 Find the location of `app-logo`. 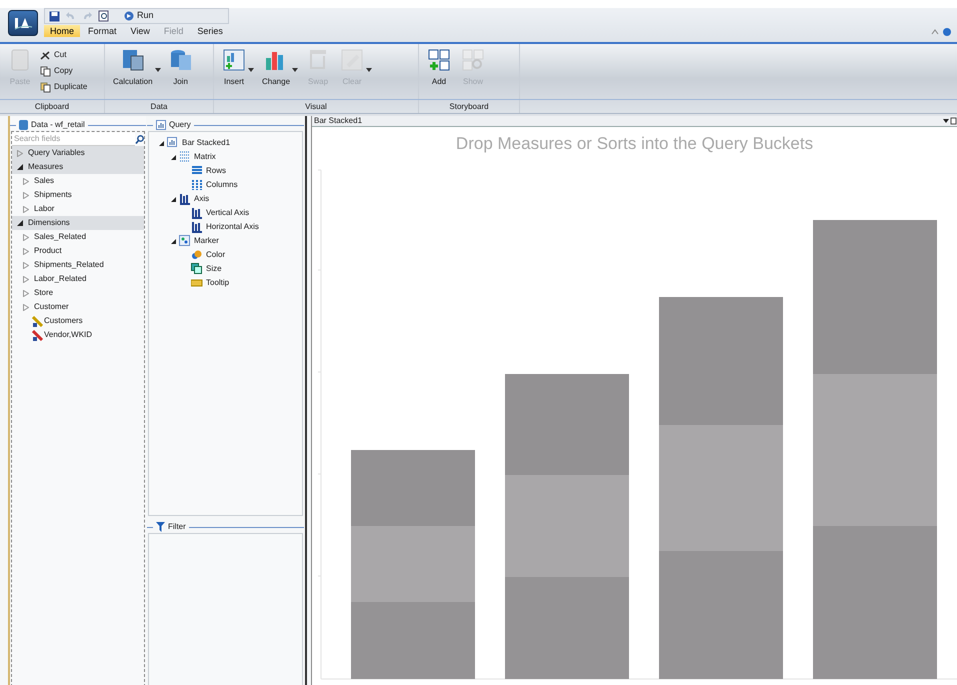

app-logo is located at coordinates (23, 23).